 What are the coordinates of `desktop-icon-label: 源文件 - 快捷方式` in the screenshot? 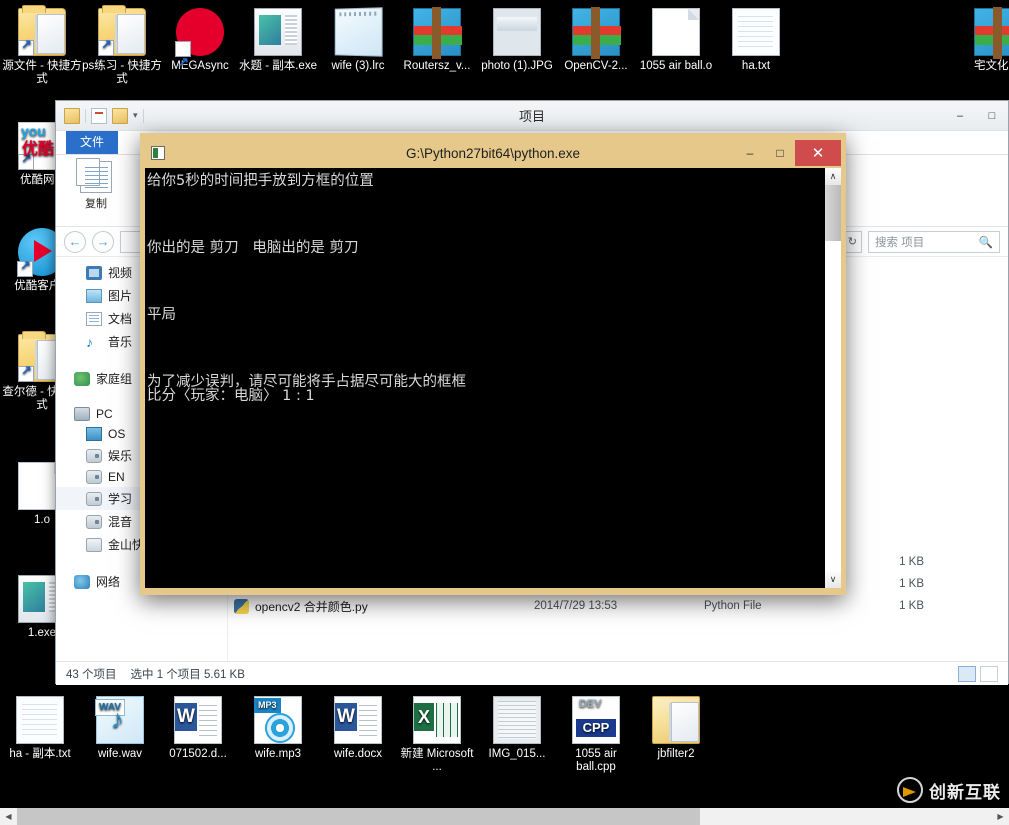 It's located at (42, 72).